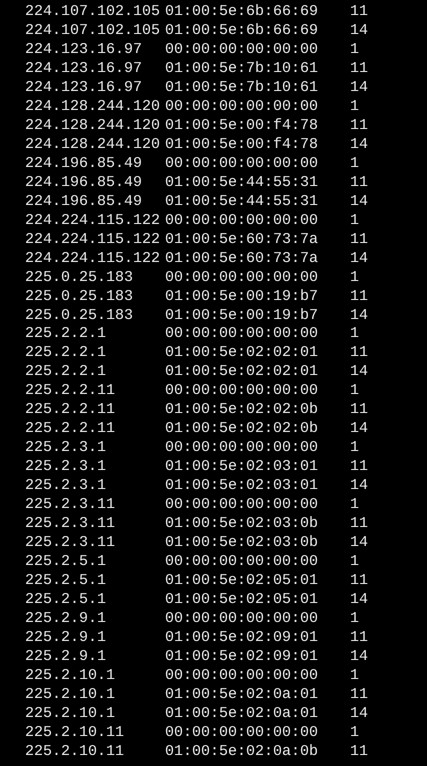 The height and width of the screenshot is (766, 427). What do you see at coordinates (84, 50) in the screenshot?
I see `ip-address: 224.123.16.97` at bounding box center [84, 50].